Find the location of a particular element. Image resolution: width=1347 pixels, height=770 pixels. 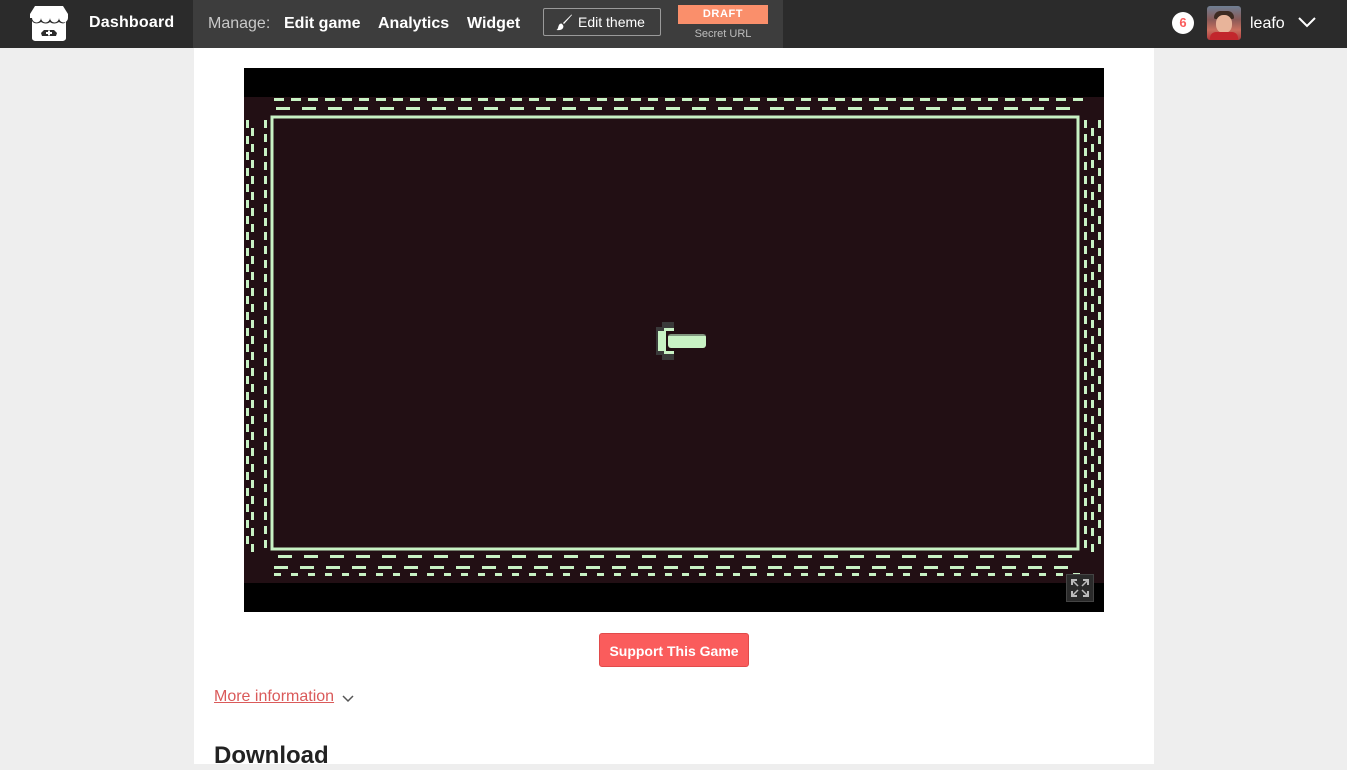

edit-theme-label: Edit theme is located at coordinates (611, 22).